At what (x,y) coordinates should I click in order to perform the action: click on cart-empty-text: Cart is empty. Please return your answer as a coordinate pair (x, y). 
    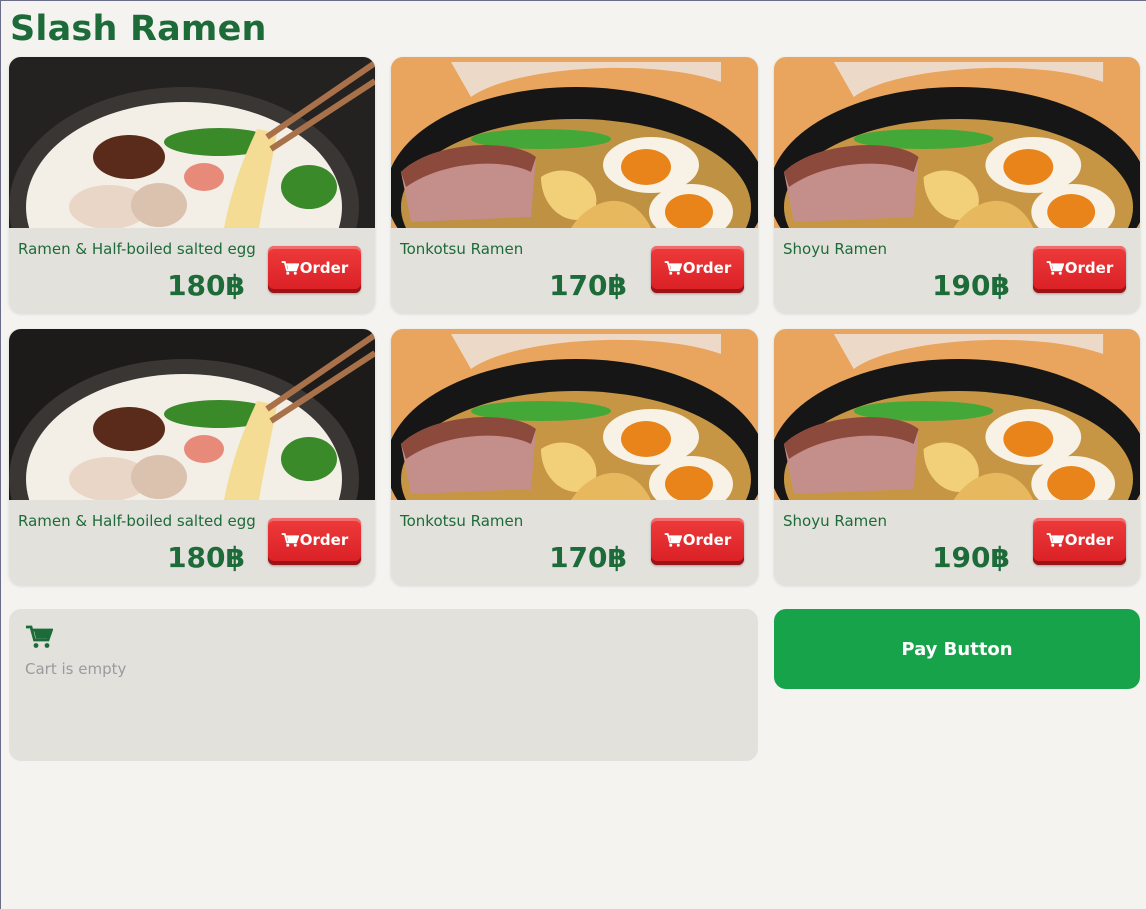
    Looking at the image, I should click on (76, 669).